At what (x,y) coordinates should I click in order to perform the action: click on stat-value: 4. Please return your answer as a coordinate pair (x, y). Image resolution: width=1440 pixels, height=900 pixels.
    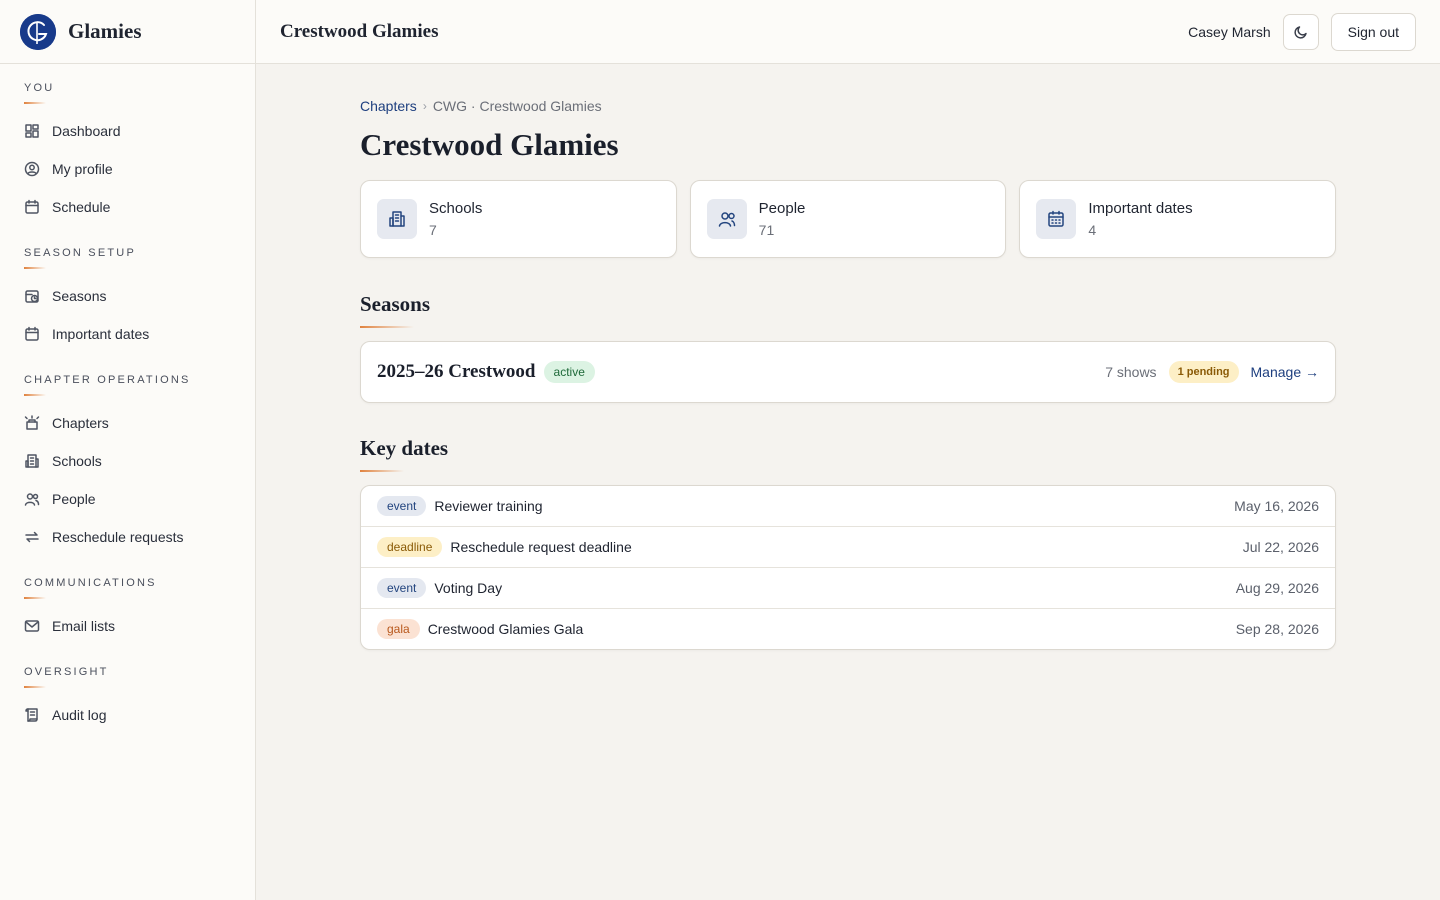
    Looking at the image, I should click on (1092, 230).